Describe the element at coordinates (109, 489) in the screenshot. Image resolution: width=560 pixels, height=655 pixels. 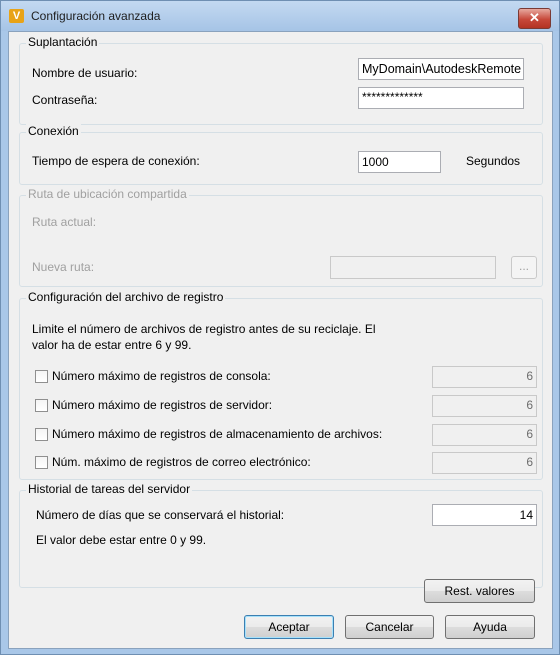
I see `history-group-title: Historial de tareas del servidor` at that location.